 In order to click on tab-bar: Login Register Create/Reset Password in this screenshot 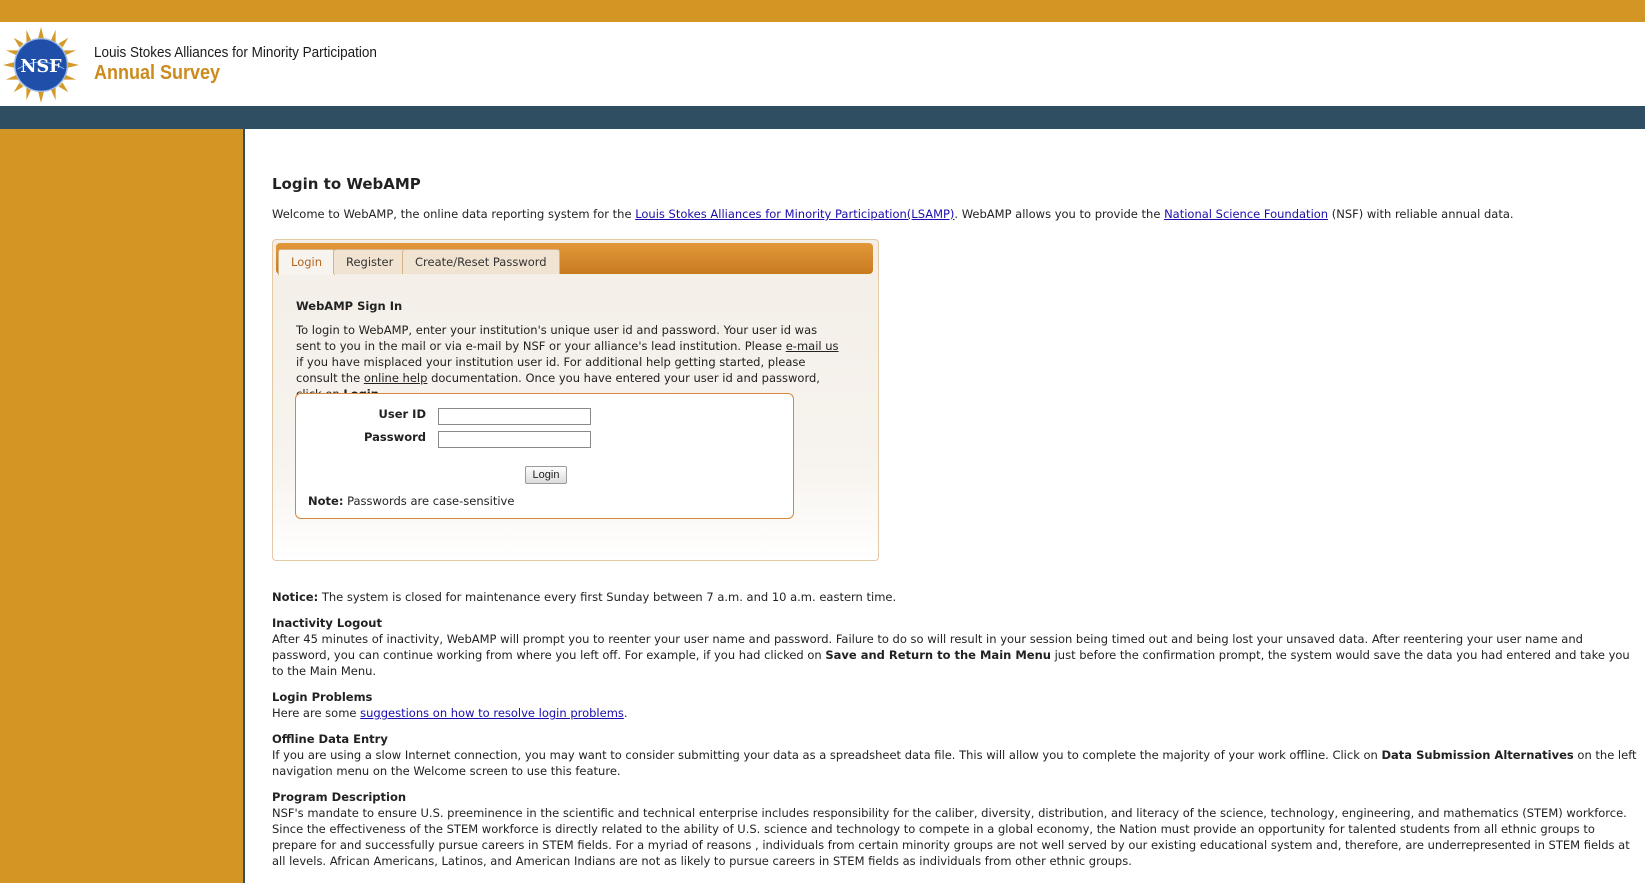, I will do `click(574, 259)`.